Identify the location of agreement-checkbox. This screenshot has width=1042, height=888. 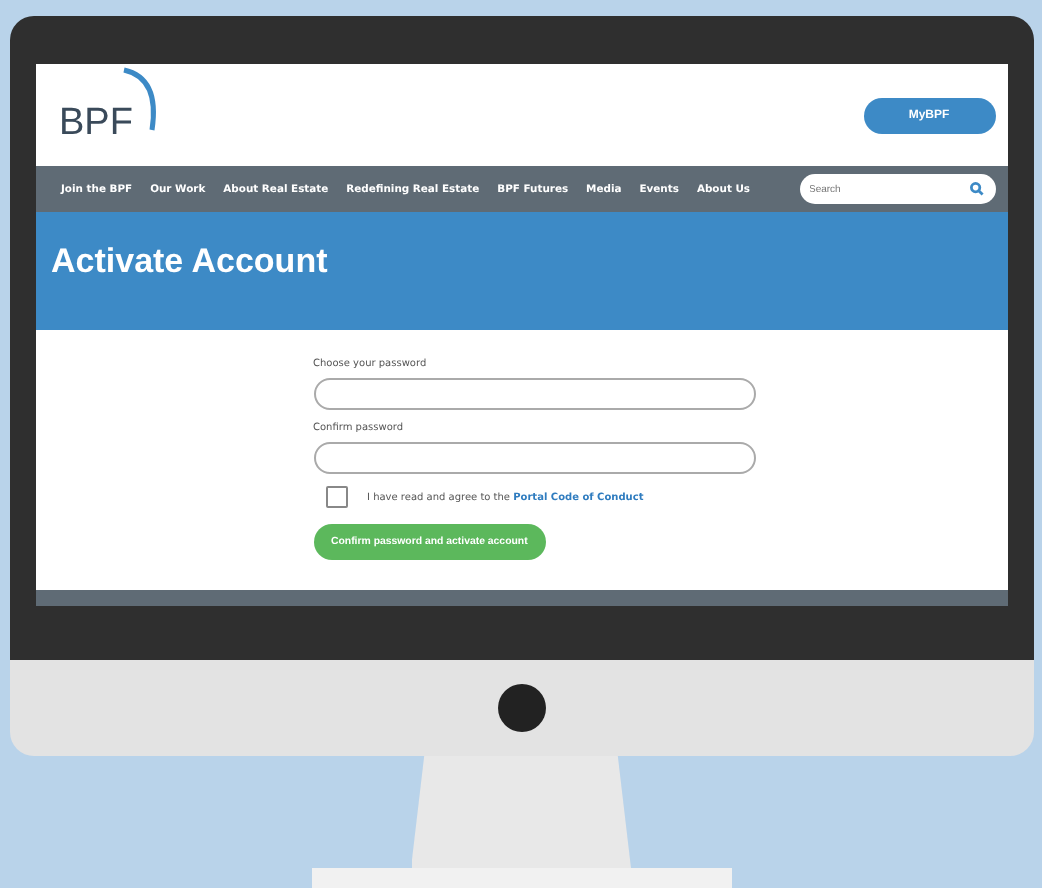
(336, 497).